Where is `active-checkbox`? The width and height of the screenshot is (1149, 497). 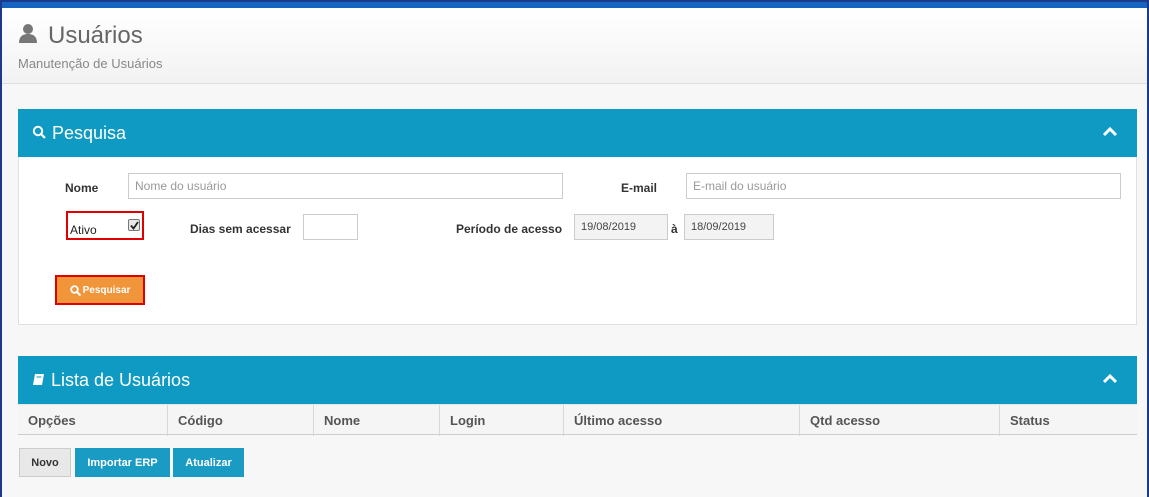 active-checkbox is located at coordinates (134, 225).